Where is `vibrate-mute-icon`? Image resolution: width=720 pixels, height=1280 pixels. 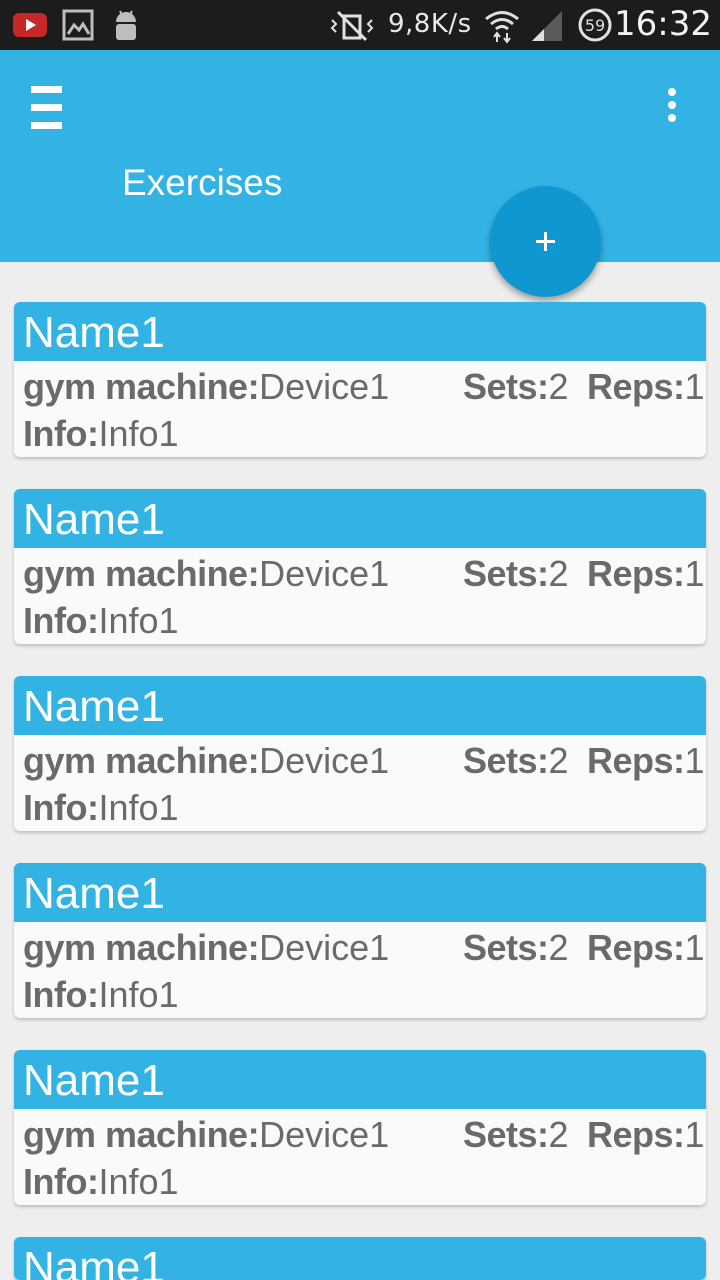
vibrate-mute-icon is located at coordinates (352, 26).